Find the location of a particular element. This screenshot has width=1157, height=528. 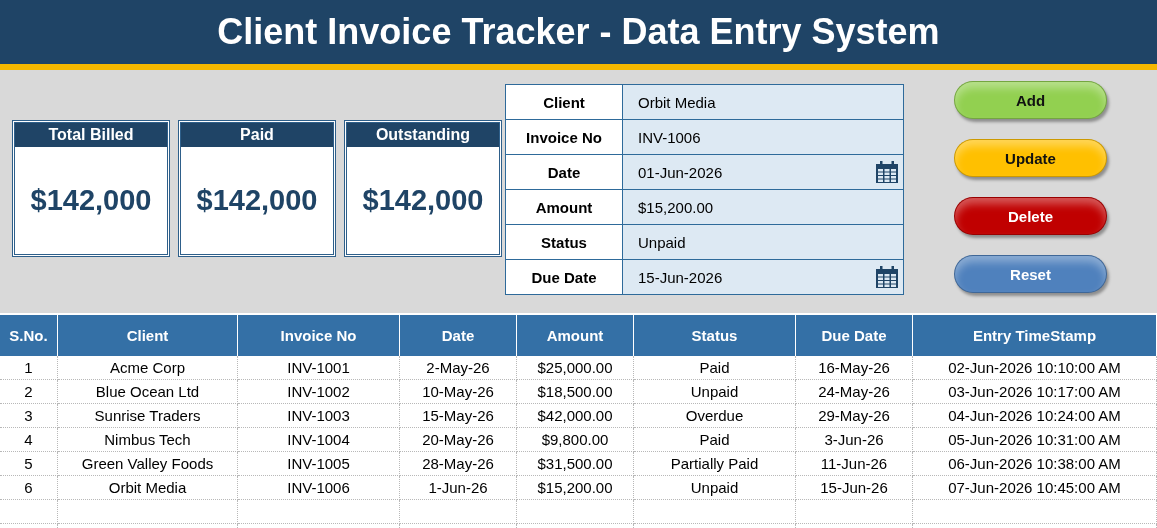

table-cell: $31,500.00 is located at coordinates (575, 464).